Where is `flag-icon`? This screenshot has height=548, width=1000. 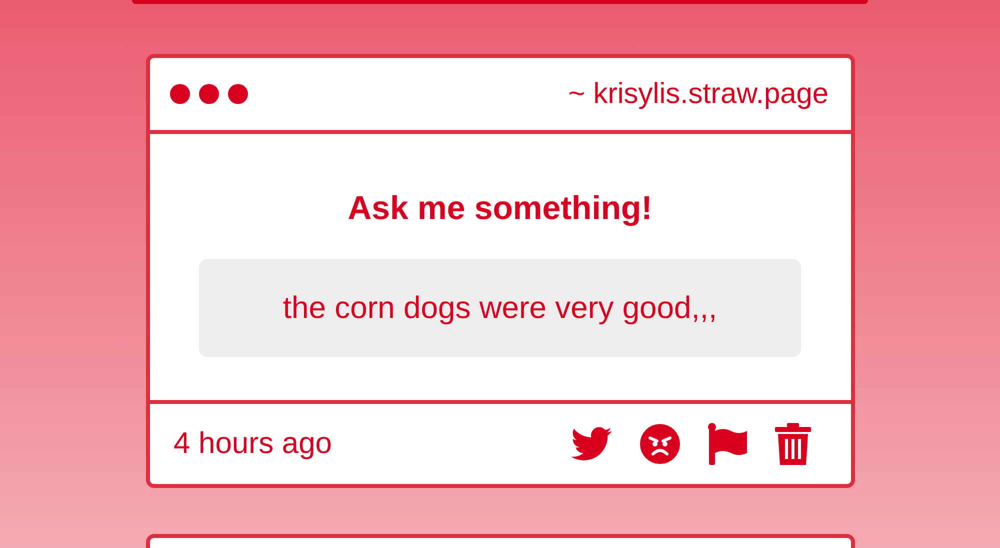 flag-icon is located at coordinates (727, 444).